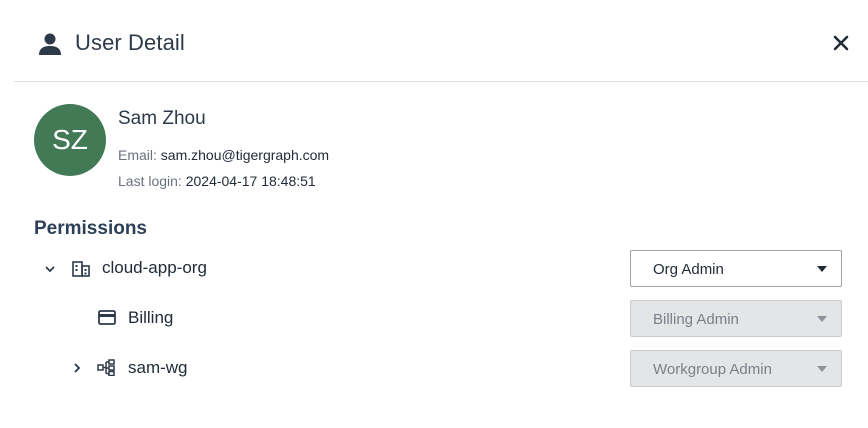  I want to click on billing-role-value: Billing Admin, so click(696, 319).